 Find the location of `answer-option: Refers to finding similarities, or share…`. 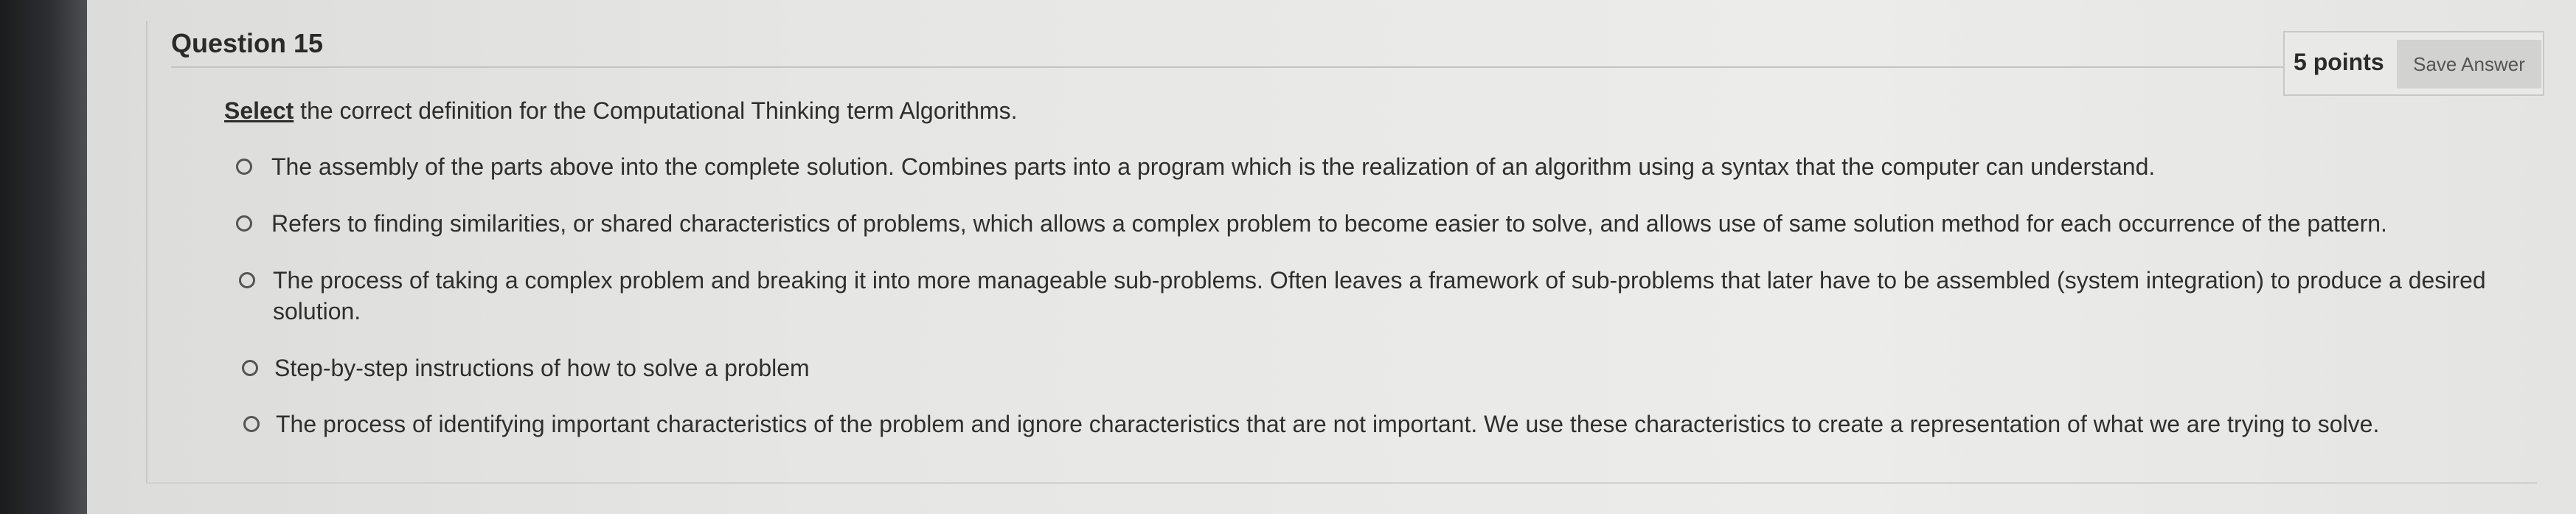

answer-option: Refers to finding similarities, or share… is located at coordinates (1378, 224).